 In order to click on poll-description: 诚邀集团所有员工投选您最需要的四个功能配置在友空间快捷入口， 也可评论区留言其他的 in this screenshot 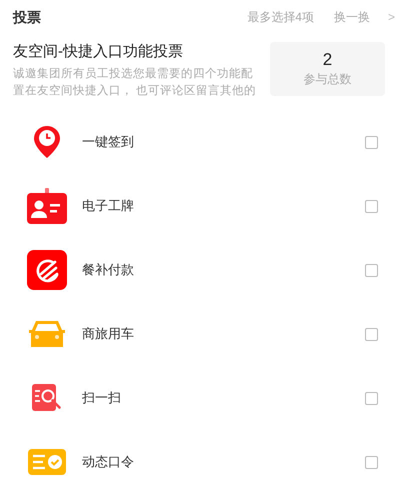, I will do `click(135, 82)`.